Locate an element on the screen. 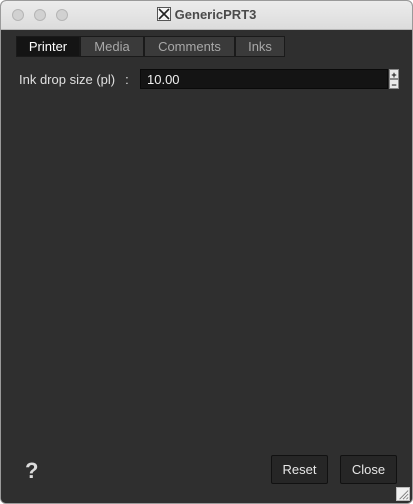 The image size is (413, 504). tab-media-label: Media is located at coordinates (112, 46).